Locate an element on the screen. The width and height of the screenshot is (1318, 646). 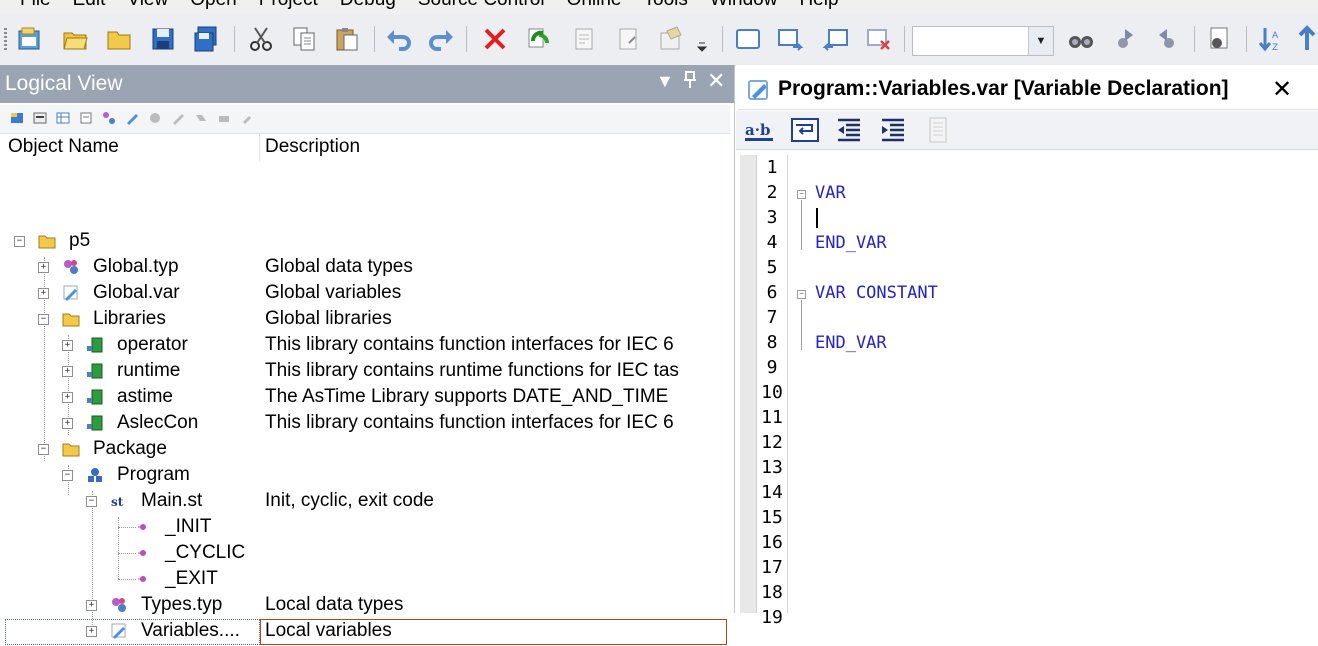
tool-disabled-icon is located at coordinates (247, 118).